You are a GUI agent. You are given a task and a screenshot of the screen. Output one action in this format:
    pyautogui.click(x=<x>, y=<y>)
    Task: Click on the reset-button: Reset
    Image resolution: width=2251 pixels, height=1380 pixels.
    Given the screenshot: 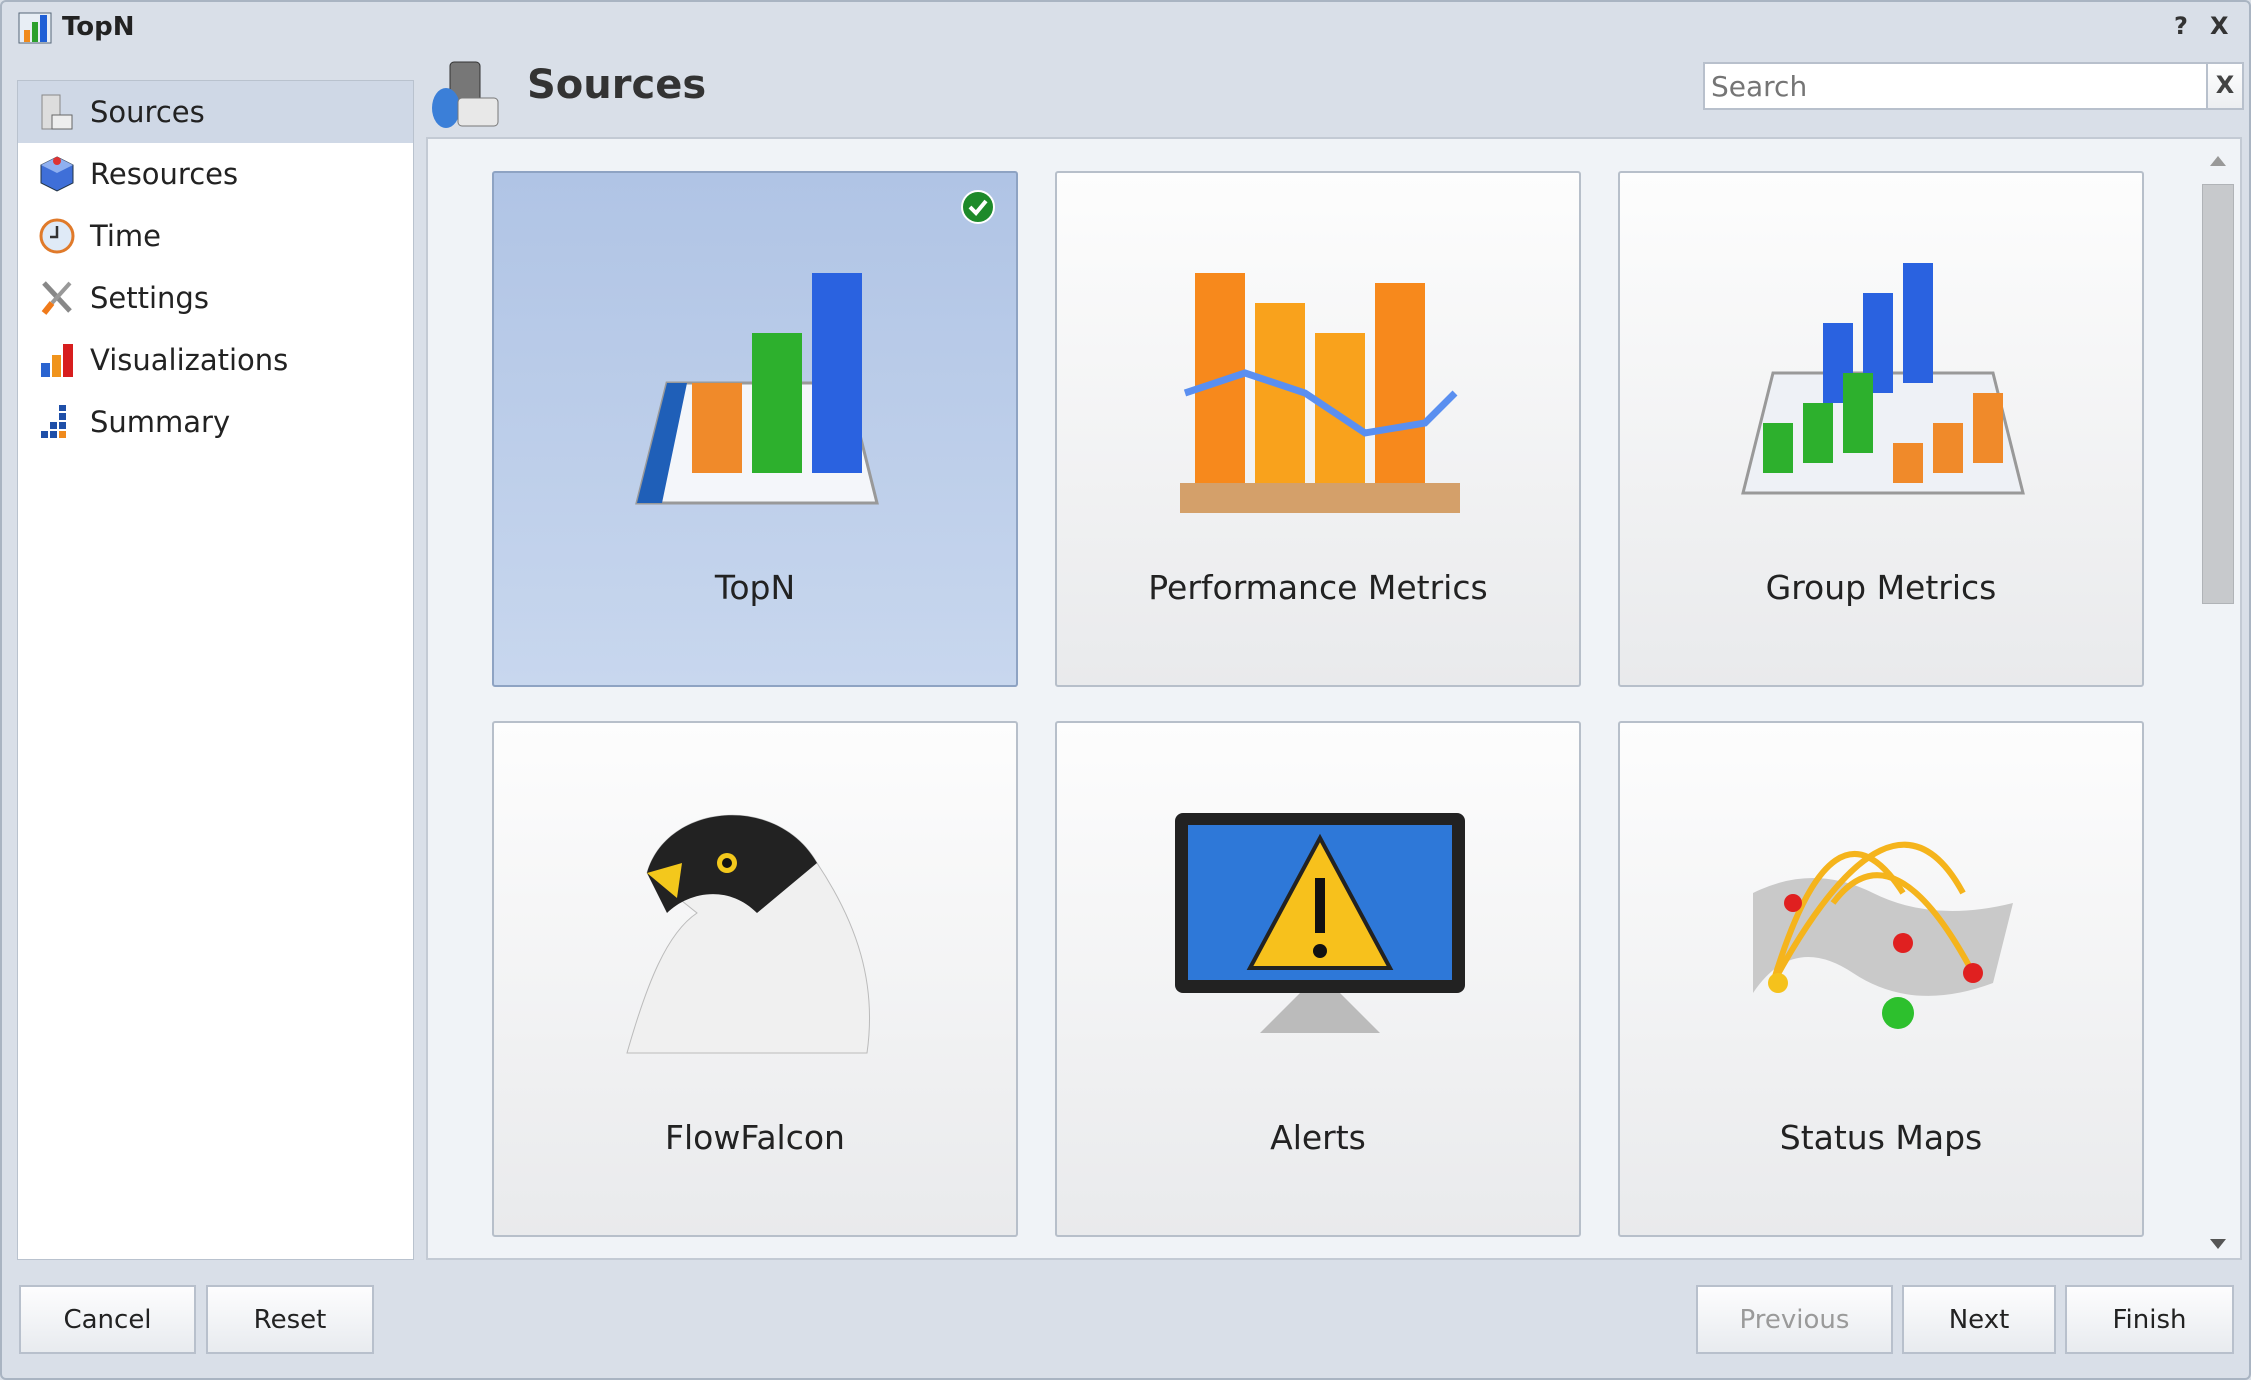 What is the action you would take?
    pyautogui.click(x=290, y=1319)
    